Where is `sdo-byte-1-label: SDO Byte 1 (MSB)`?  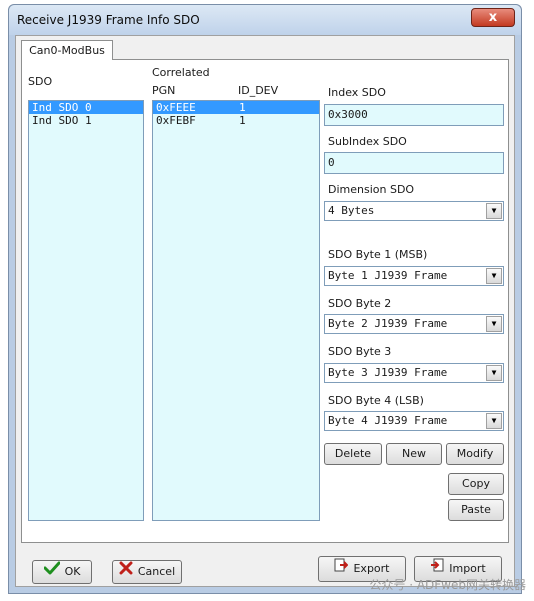 sdo-byte-1-label: SDO Byte 1 (MSB) is located at coordinates (378, 254).